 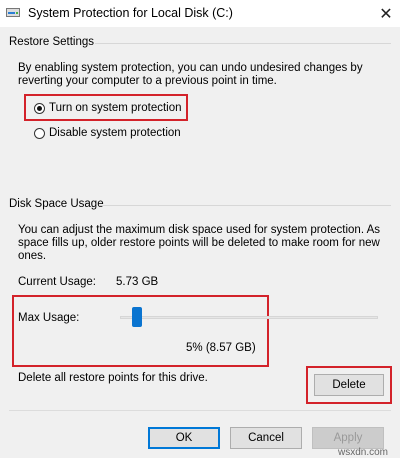 I want to click on radio-disable-label: Disable system protection, so click(x=115, y=133).